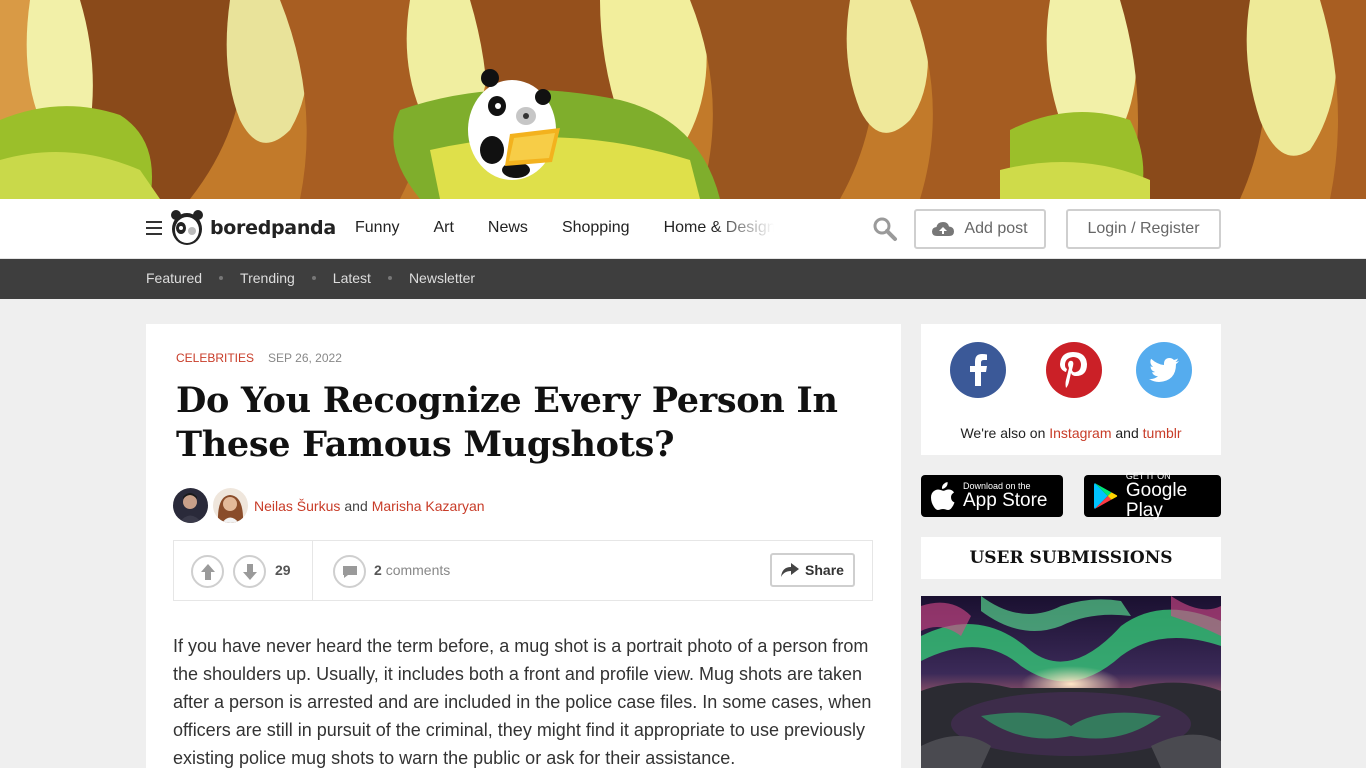 Image resolution: width=1366 pixels, height=768 pixels. Describe the element at coordinates (1080, 433) in the screenshot. I see `instagram-link: Instagram` at that location.